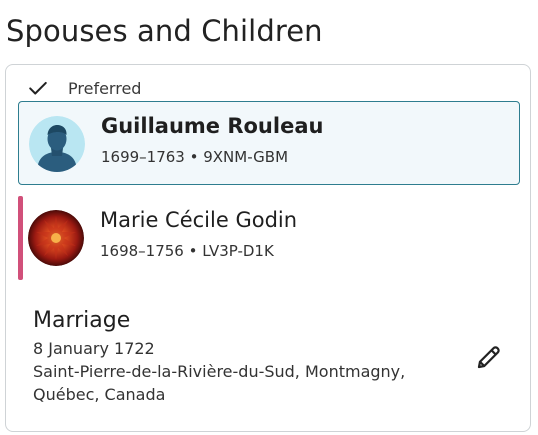 This screenshot has height=435, width=538. What do you see at coordinates (38, 88) in the screenshot?
I see `check-icon` at bounding box center [38, 88].